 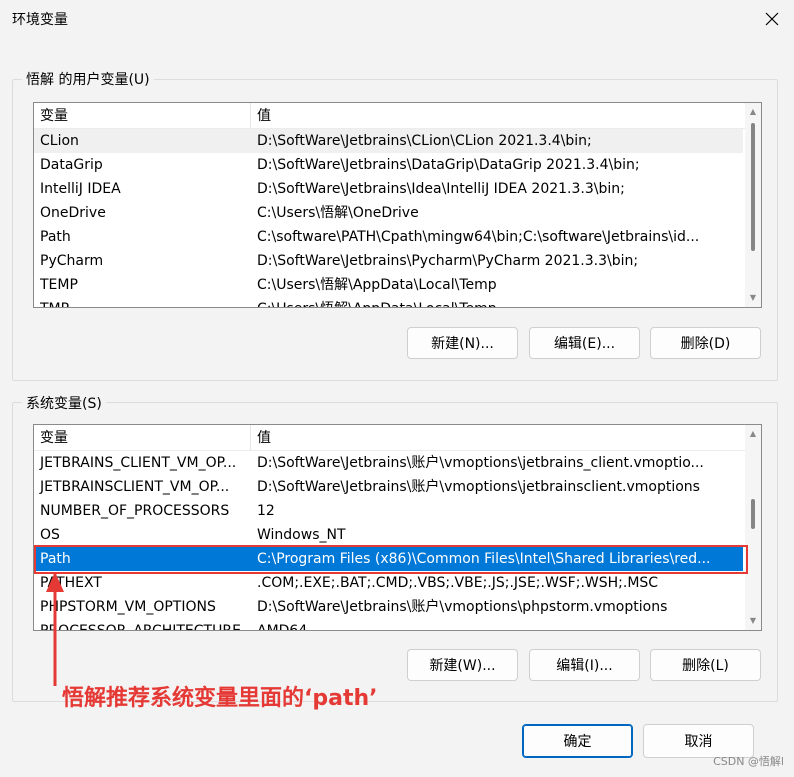 What do you see at coordinates (64, 403) in the screenshot?
I see `system-vars-label: 系统变量(S)` at bounding box center [64, 403].